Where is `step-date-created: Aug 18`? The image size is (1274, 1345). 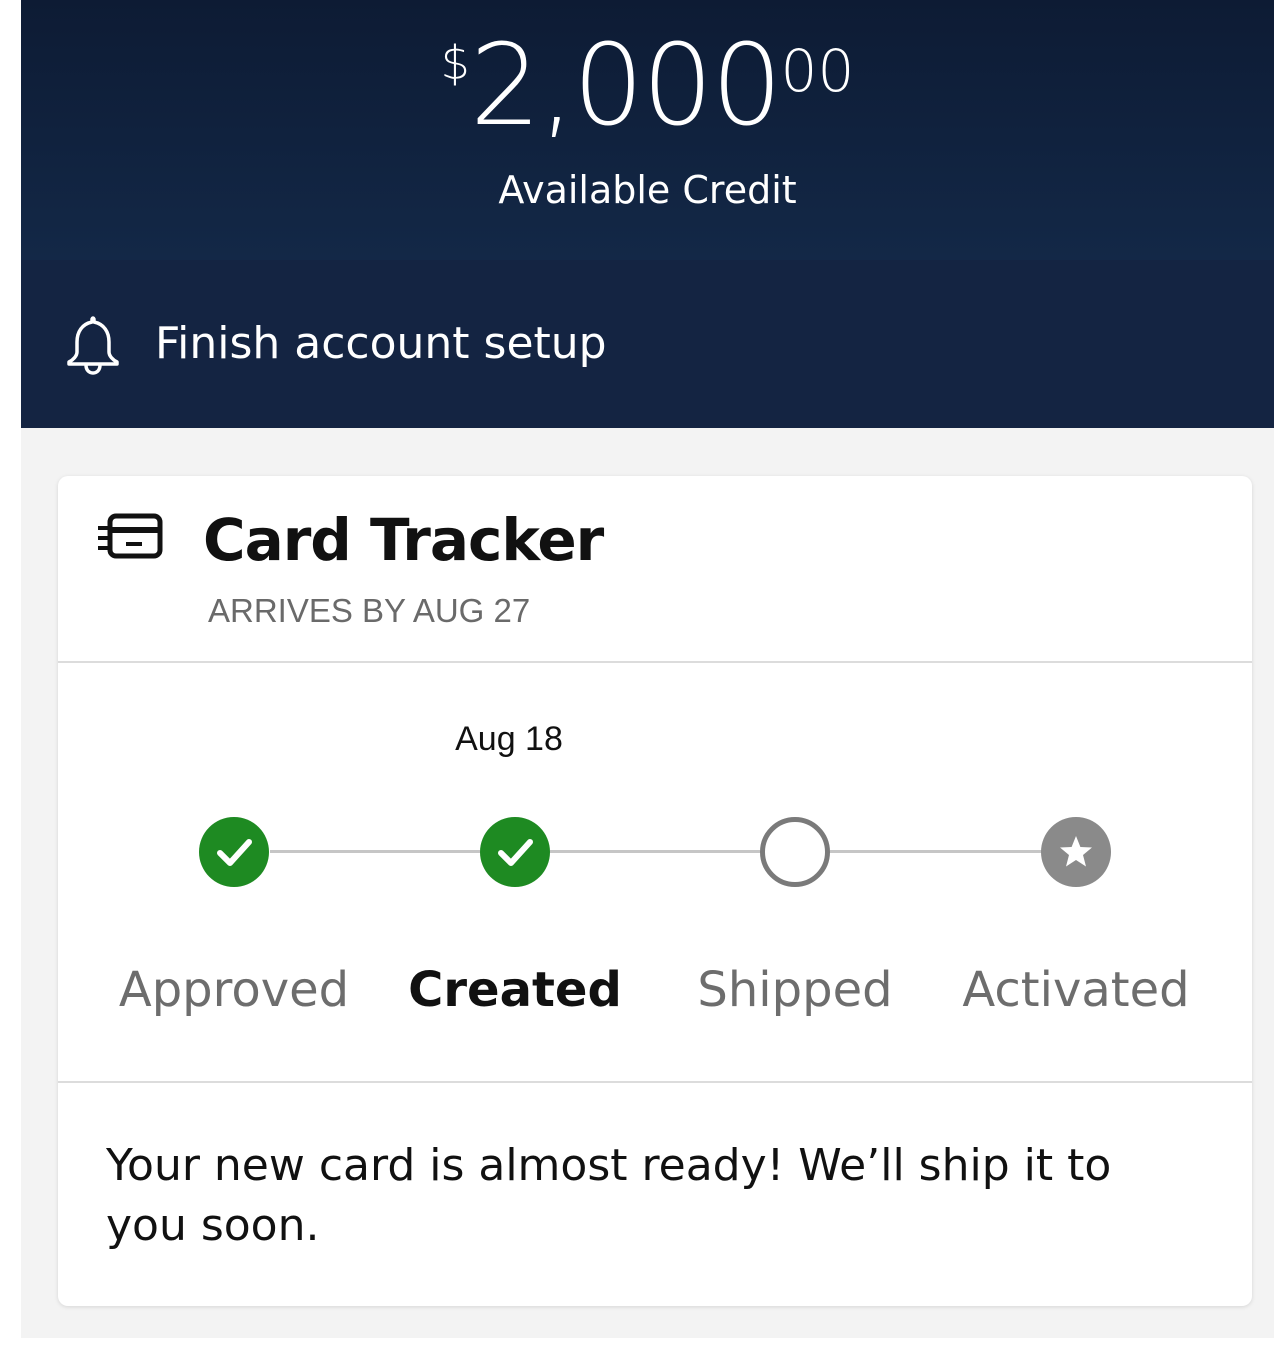 step-date-created: Aug 18 is located at coordinates (509, 739).